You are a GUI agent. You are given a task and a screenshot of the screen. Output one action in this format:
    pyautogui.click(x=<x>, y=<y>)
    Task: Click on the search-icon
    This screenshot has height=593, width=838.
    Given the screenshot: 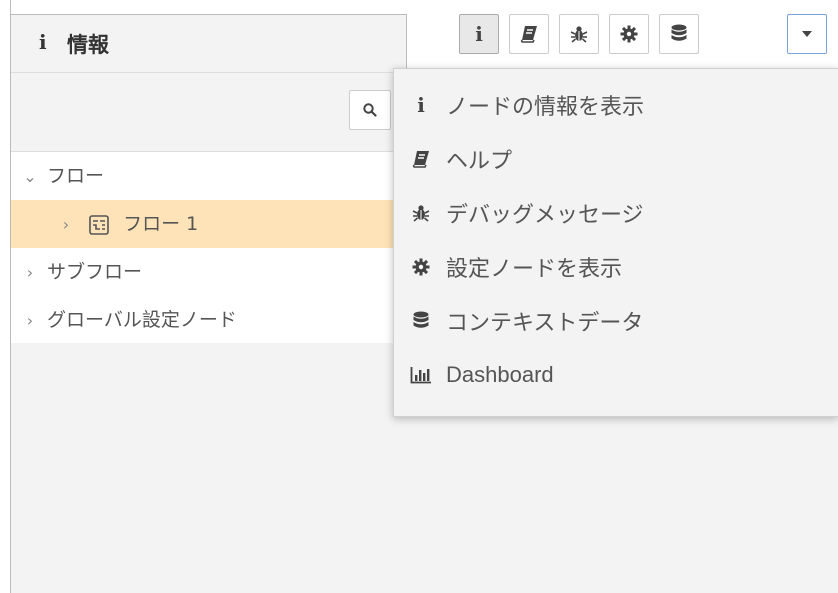 What is the action you would take?
    pyautogui.click(x=370, y=110)
    